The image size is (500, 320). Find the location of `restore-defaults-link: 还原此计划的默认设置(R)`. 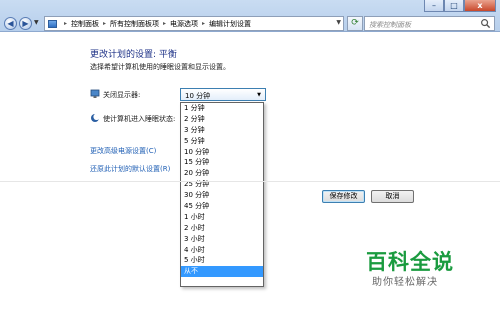

restore-defaults-link: 还原此计划的默认设置(R) is located at coordinates (130, 169).